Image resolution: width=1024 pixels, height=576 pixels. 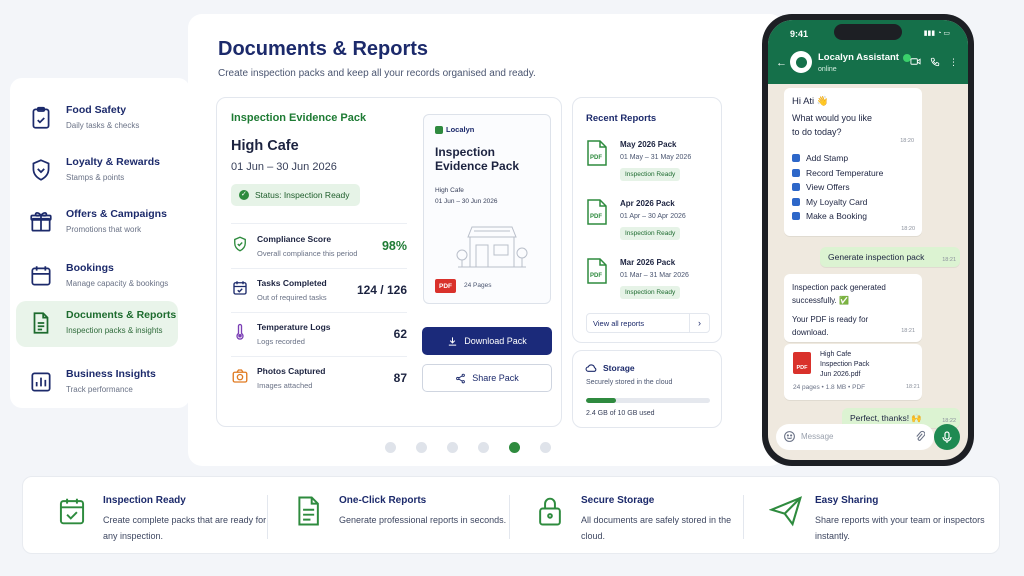 What do you see at coordinates (97, 223) in the screenshot?
I see `sidebar-item-offers: Offers & Campaigns Promotions that work` at bounding box center [97, 223].